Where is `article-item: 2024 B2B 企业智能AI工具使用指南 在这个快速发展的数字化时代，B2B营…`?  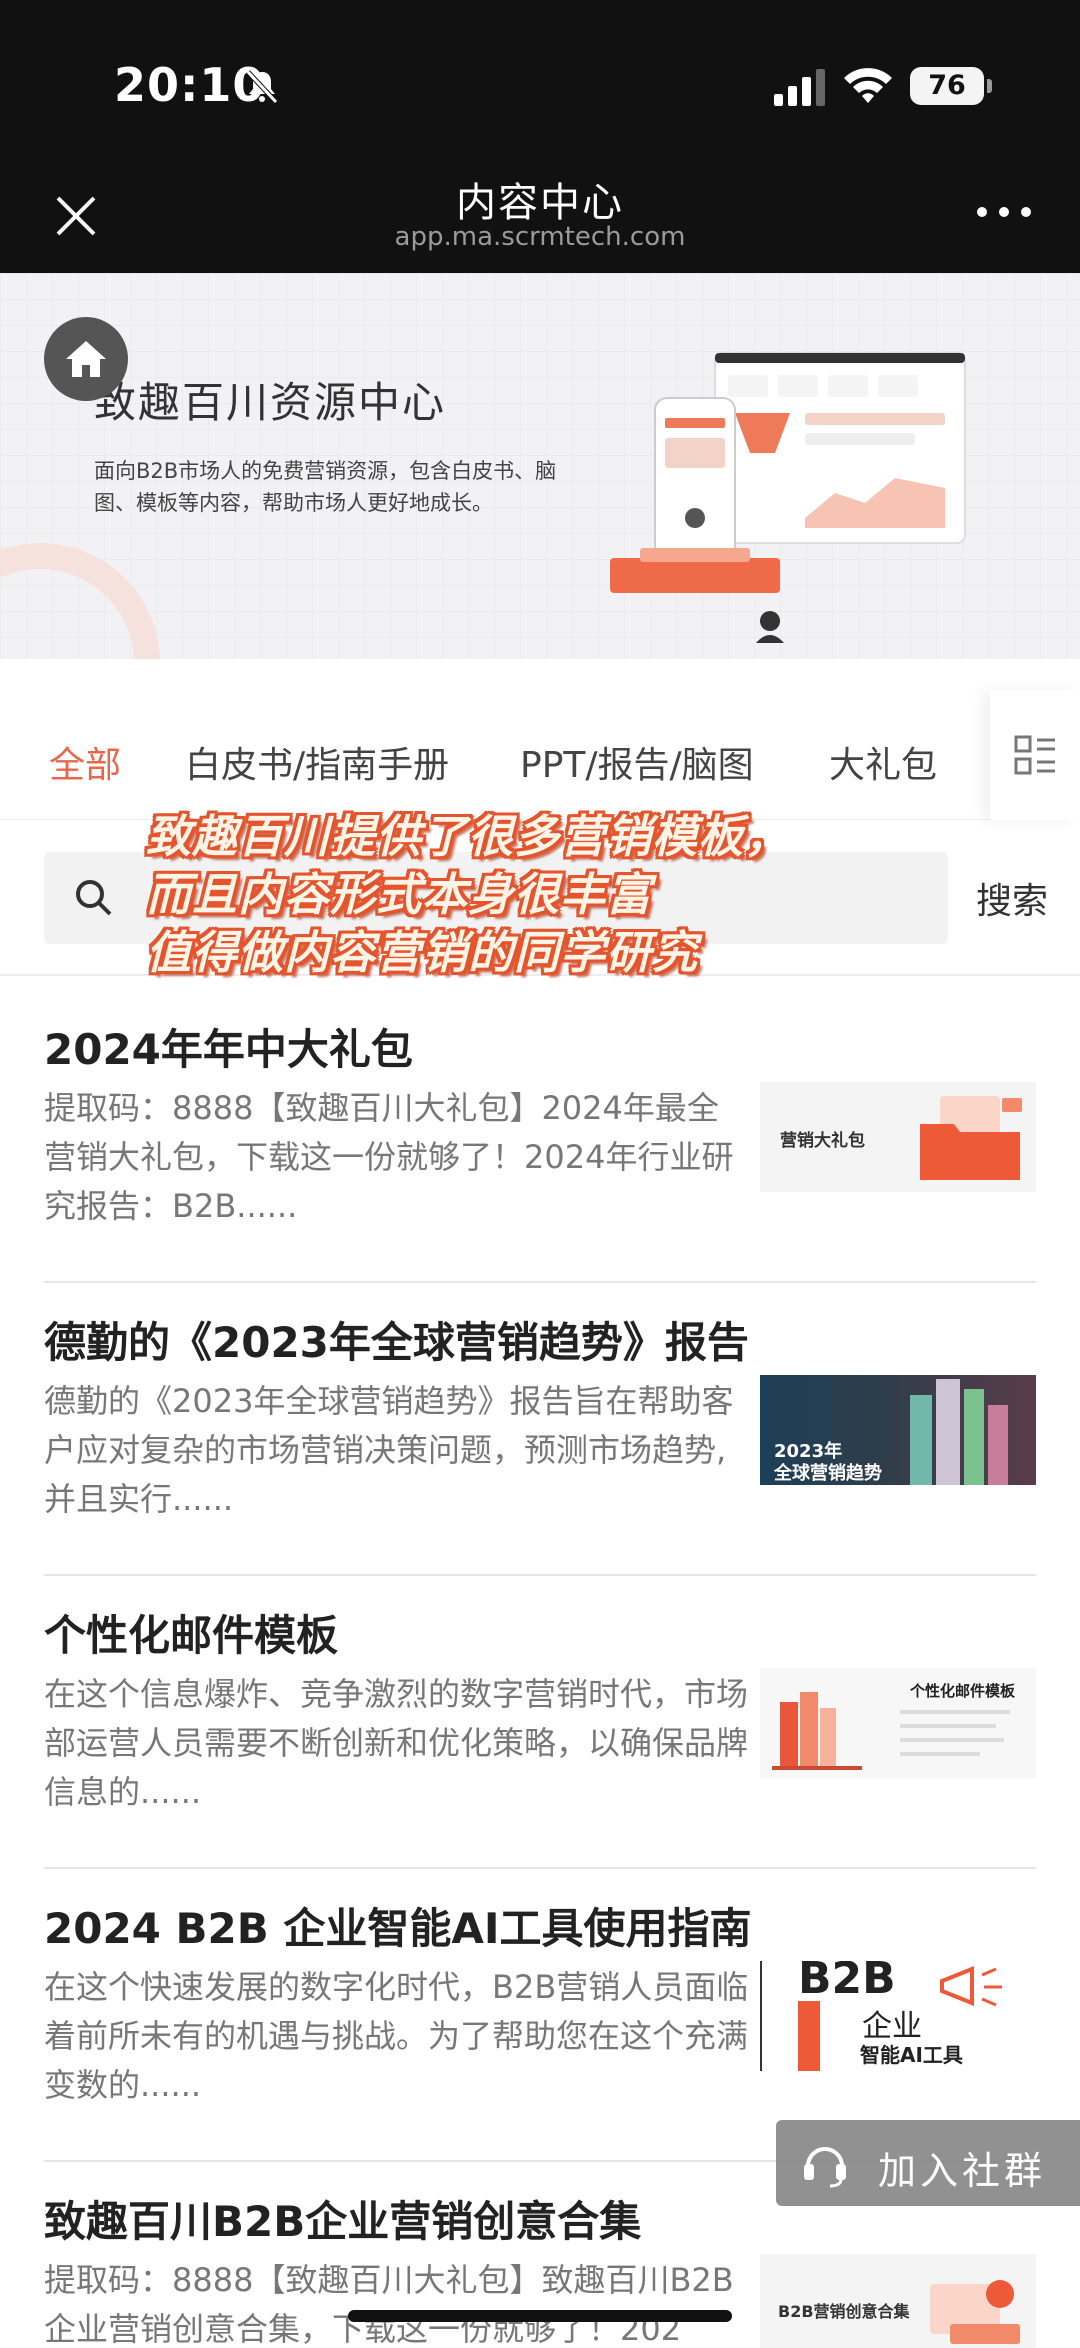
article-item: 2024 B2B 企业智能AI工具使用指南 在这个快速发展的数字化时代，B2B营… is located at coordinates (540, 2015).